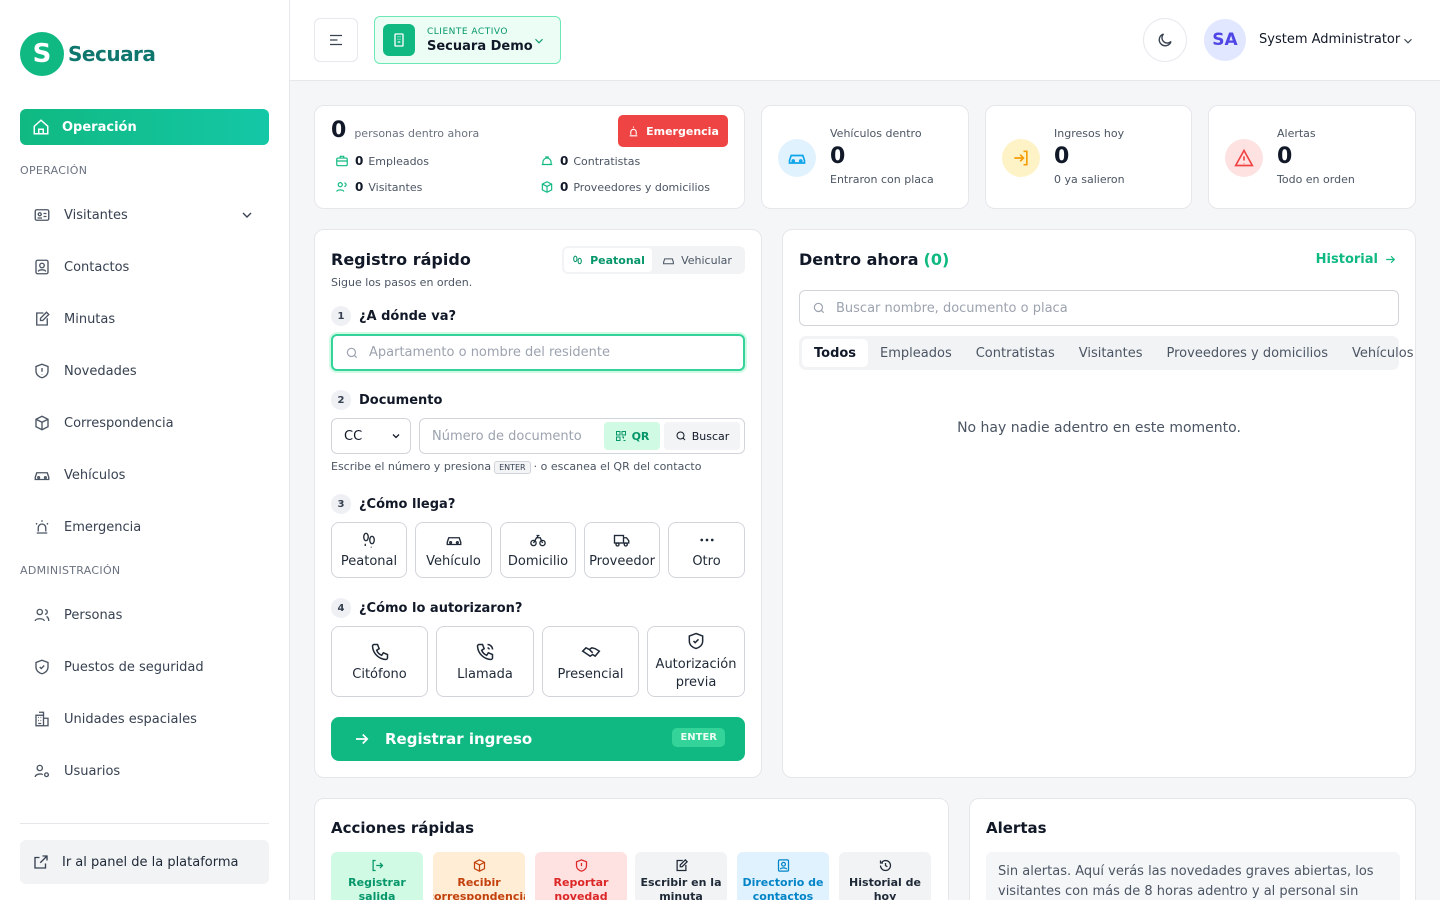 This screenshot has height=900, width=1440. What do you see at coordinates (150, 862) in the screenshot?
I see `platform-panel-label: Ir al panel de la plataforma` at bounding box center [150, 862].